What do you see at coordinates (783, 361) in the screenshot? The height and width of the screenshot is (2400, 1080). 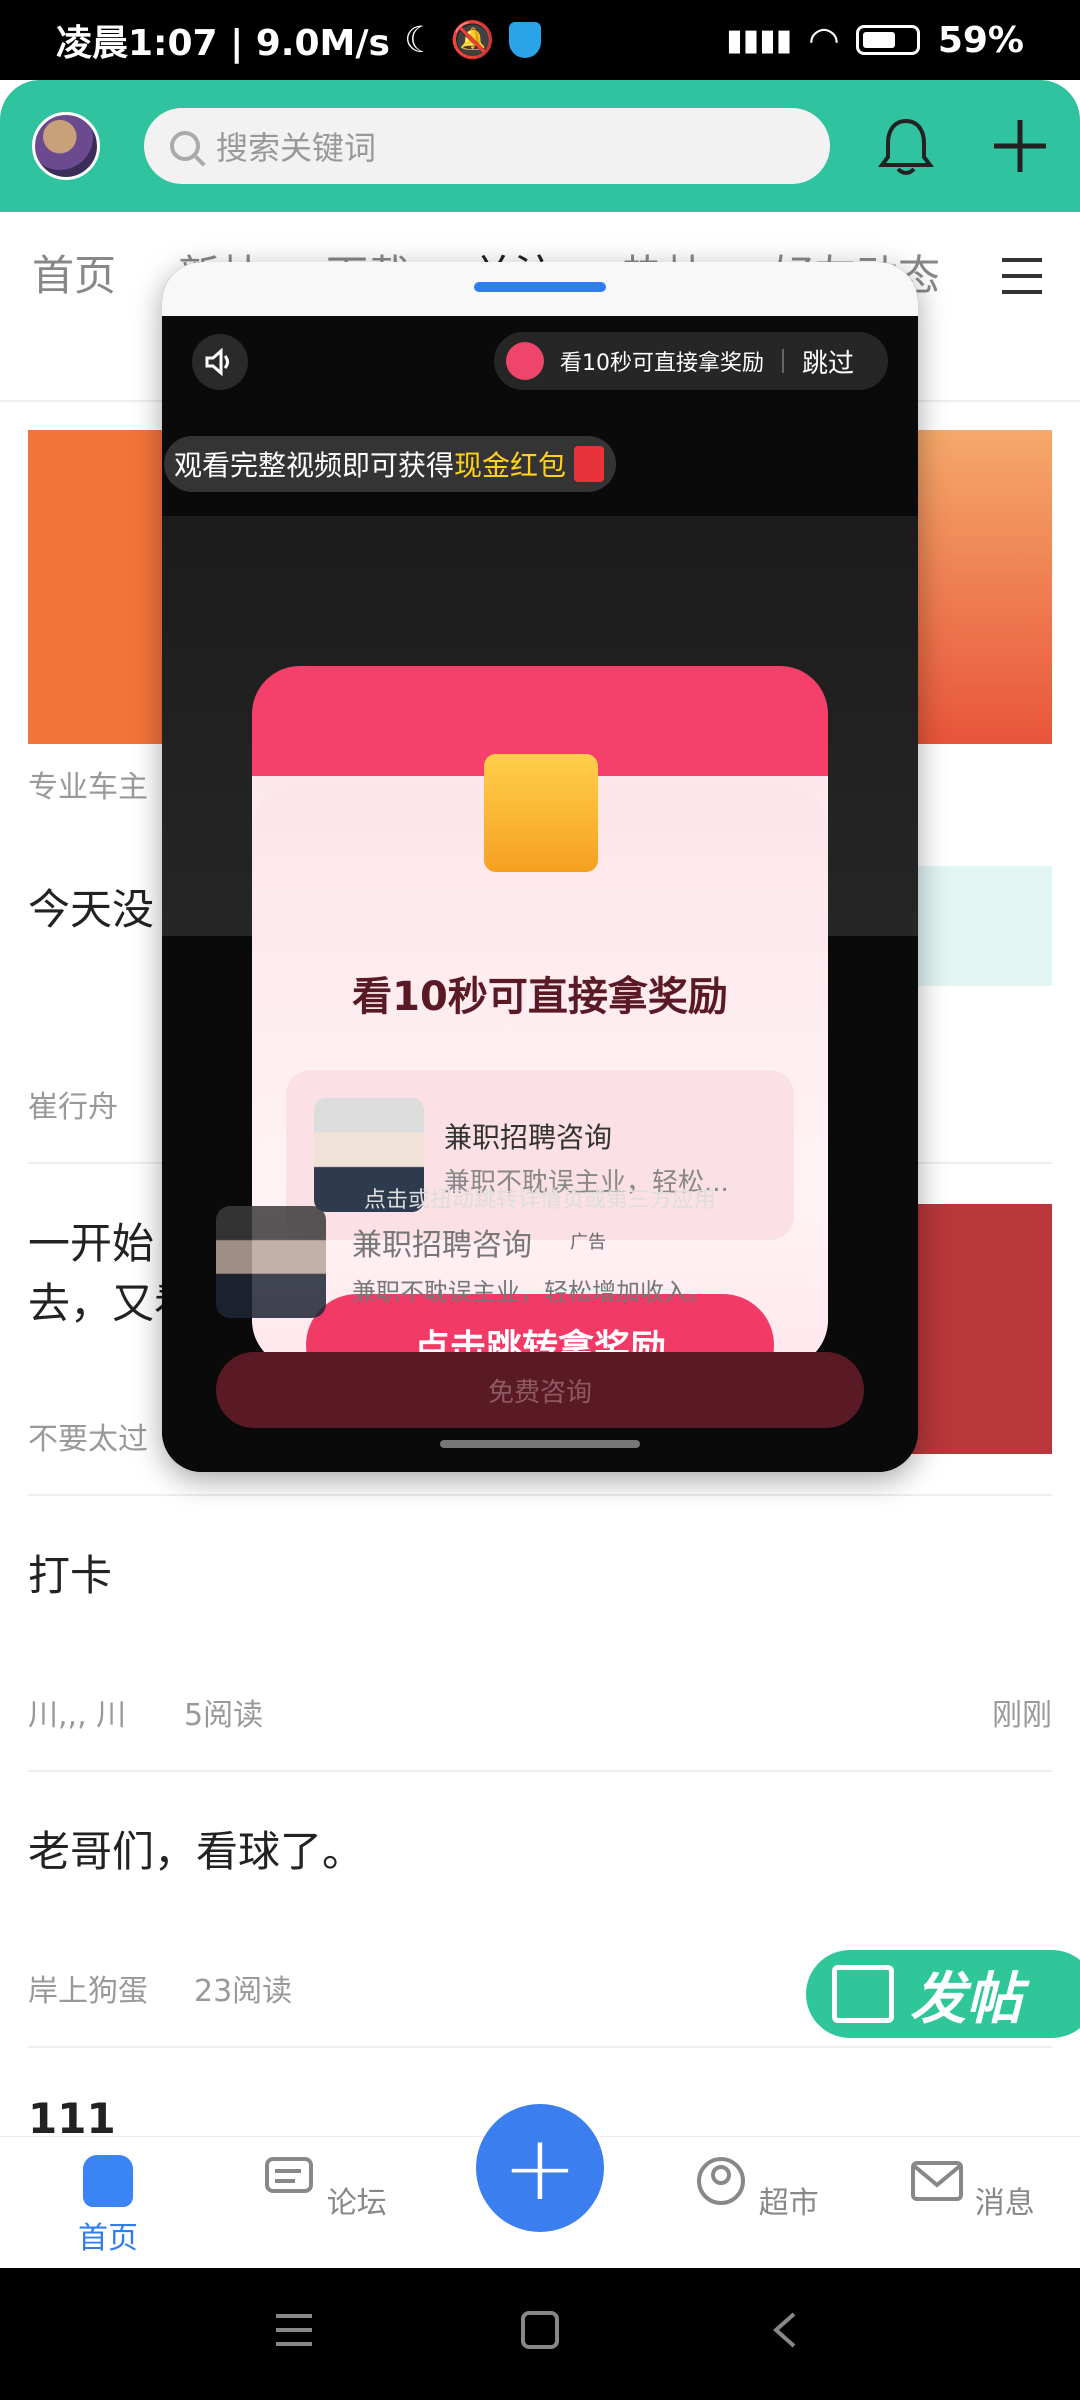 I see `pill-separator` at bounding box center [783, 361].